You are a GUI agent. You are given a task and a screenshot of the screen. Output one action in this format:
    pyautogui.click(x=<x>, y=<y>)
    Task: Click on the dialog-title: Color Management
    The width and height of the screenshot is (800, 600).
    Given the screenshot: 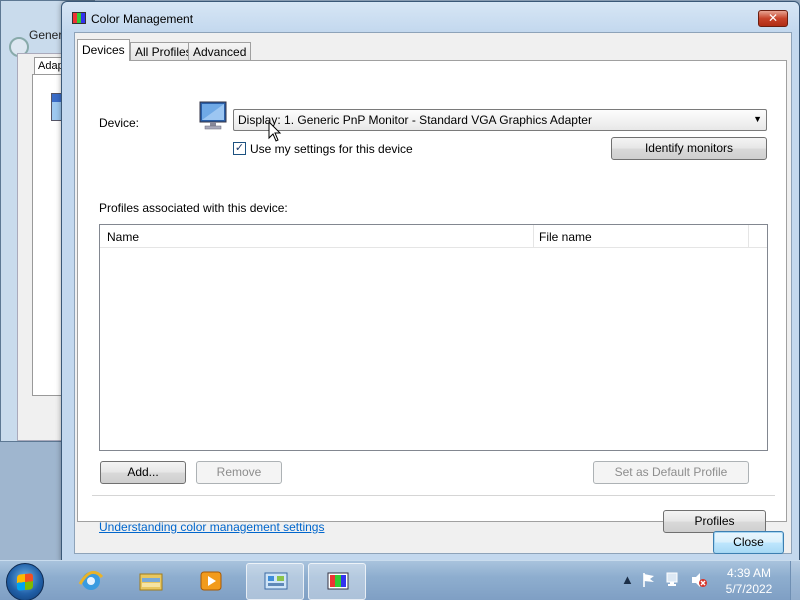 What is the action you would take?
    pyautogui.click(x=142, y=19)
    